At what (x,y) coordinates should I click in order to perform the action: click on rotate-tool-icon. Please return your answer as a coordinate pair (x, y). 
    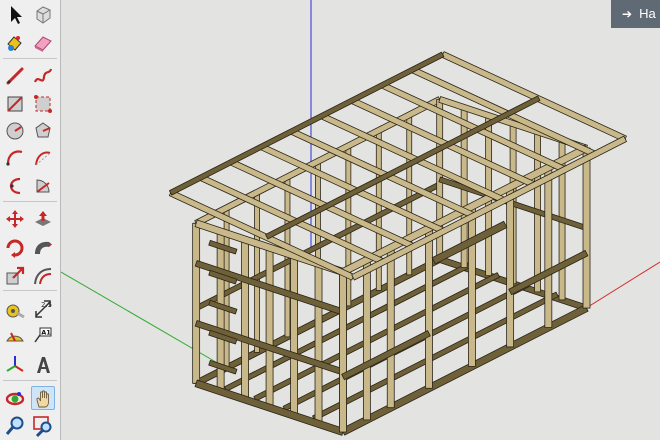
    Looking at the image, I should click on (15, 248).